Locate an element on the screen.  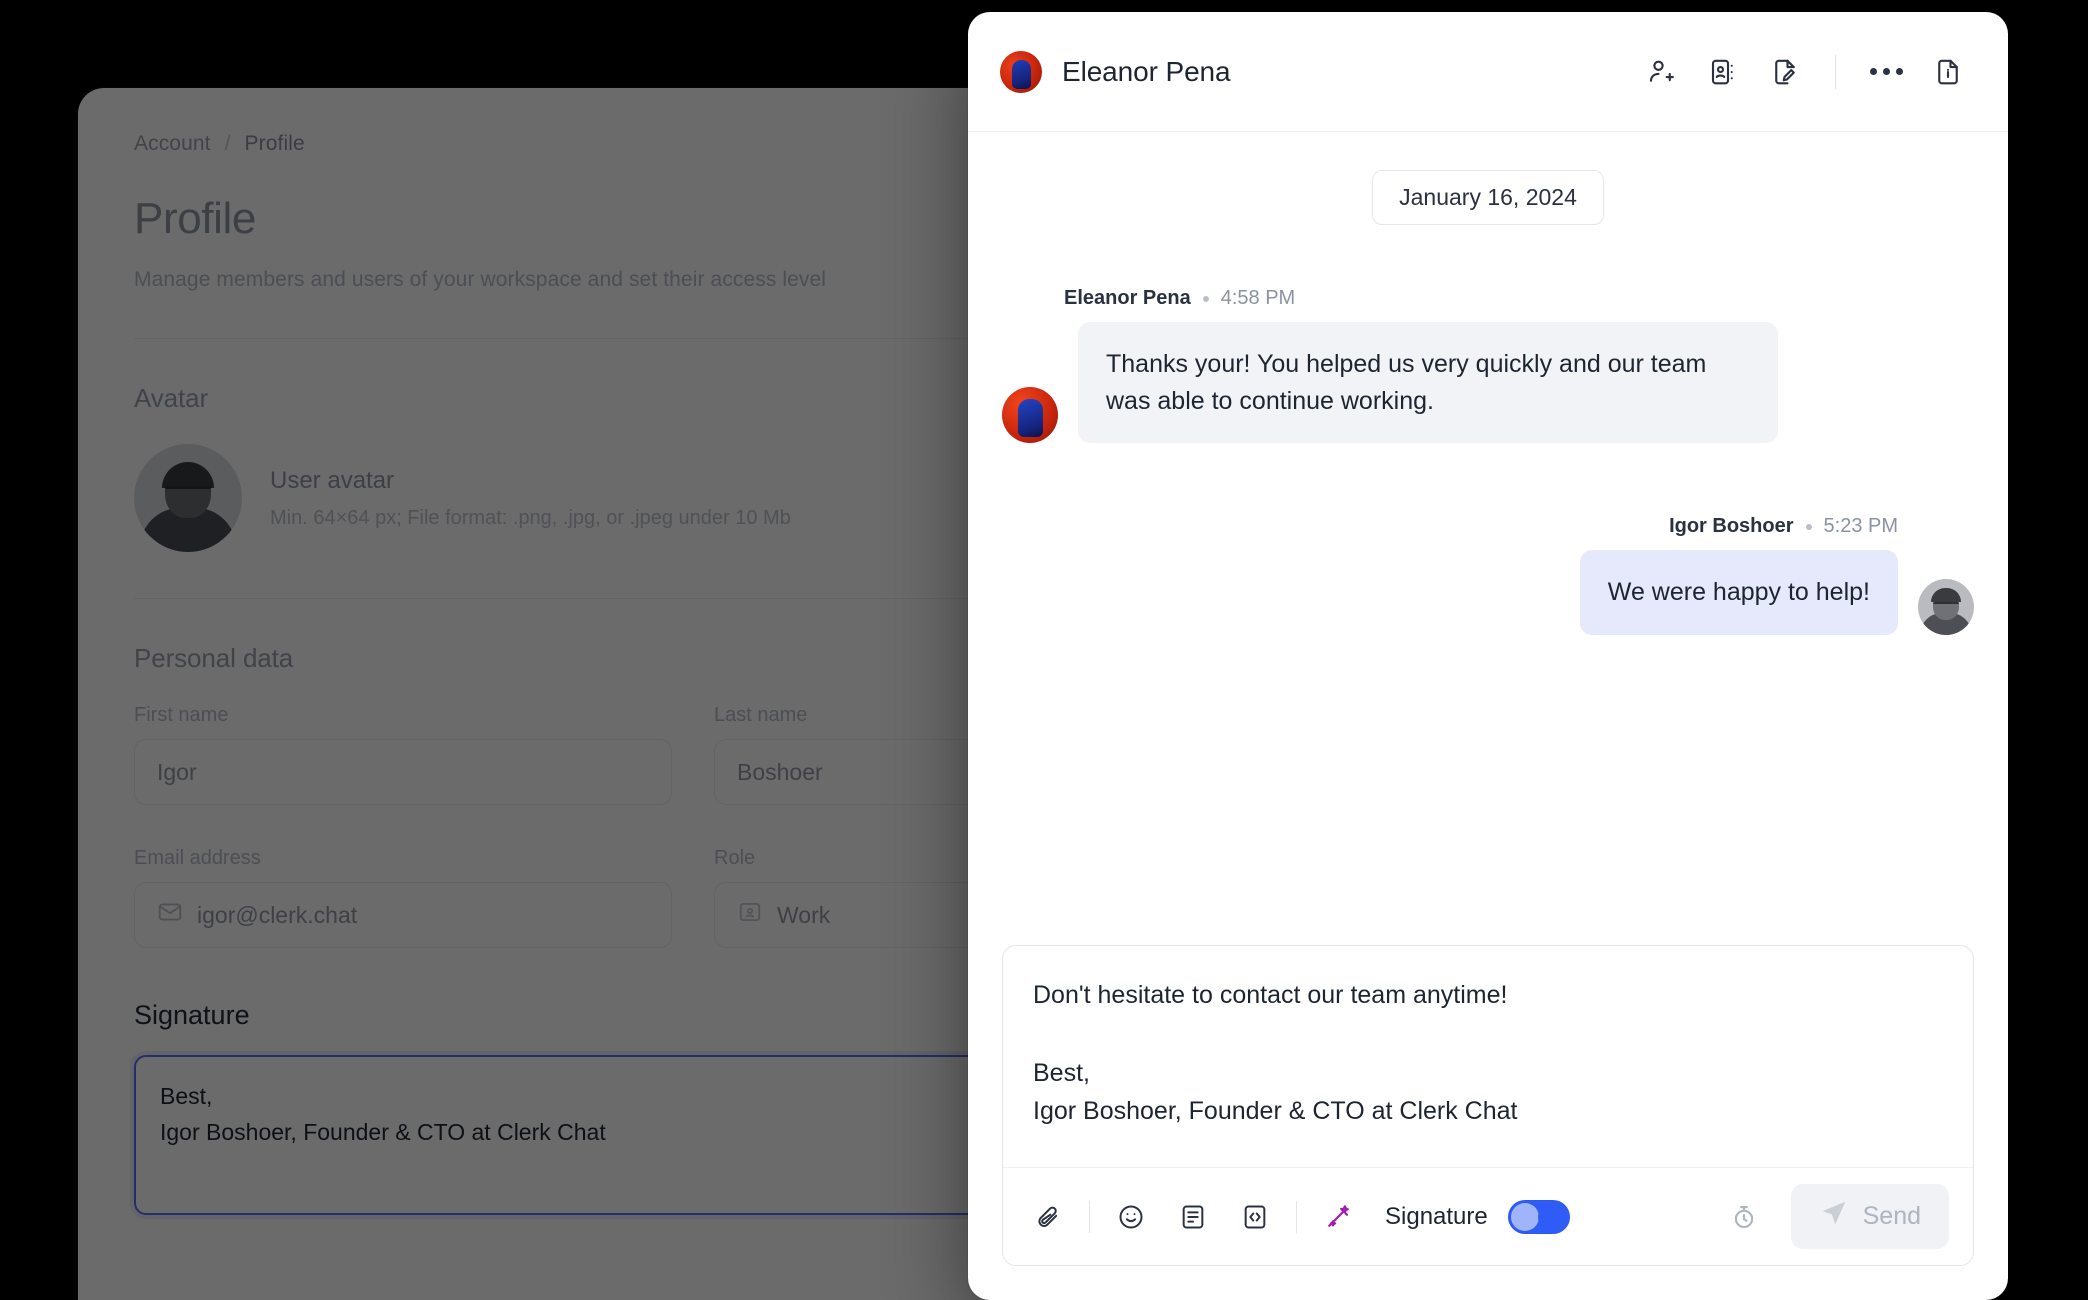
code-icon is located at coordinates (1255, 1217).